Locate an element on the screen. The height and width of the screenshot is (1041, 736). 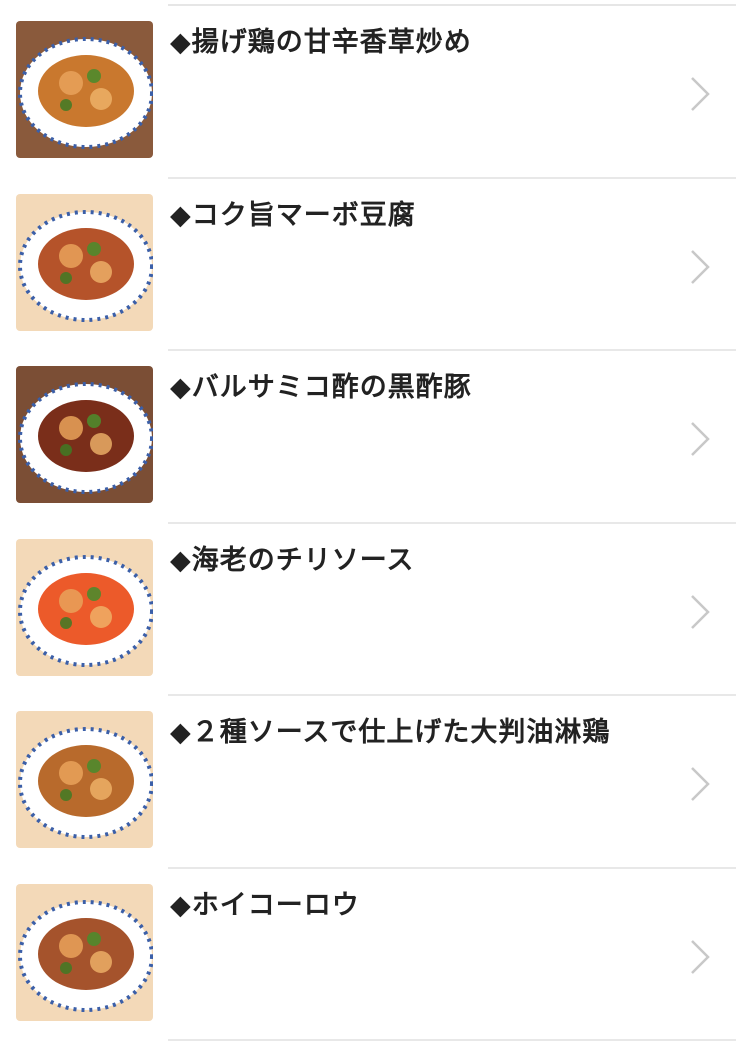
menu-item-title: ◆揚げ鶏の甘辛香草炒め is located at coordinates (321, 39).